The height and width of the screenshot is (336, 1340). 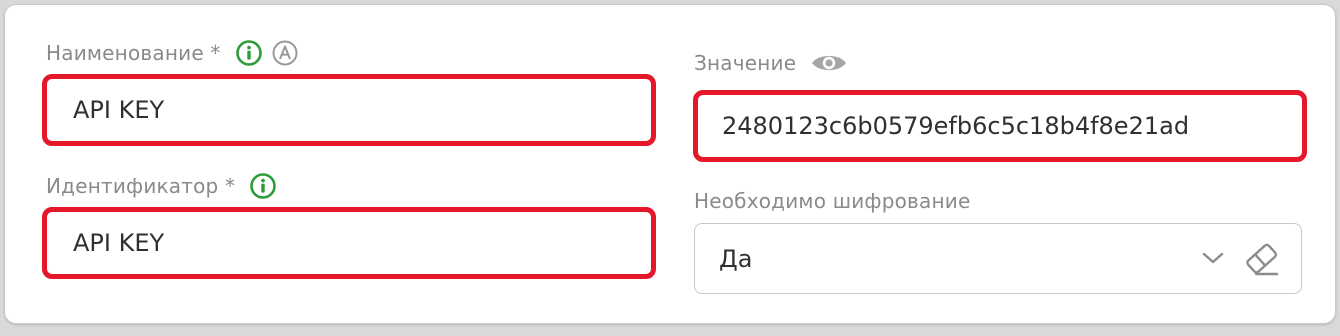 I want to click on name-field-label: Наименование *, so click(x=172, y=53).